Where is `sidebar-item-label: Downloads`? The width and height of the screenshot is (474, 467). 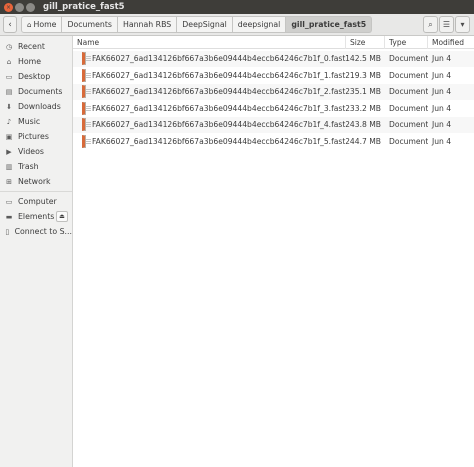
sidebar-item-label: Downloads is located at coordinates (39, 106).